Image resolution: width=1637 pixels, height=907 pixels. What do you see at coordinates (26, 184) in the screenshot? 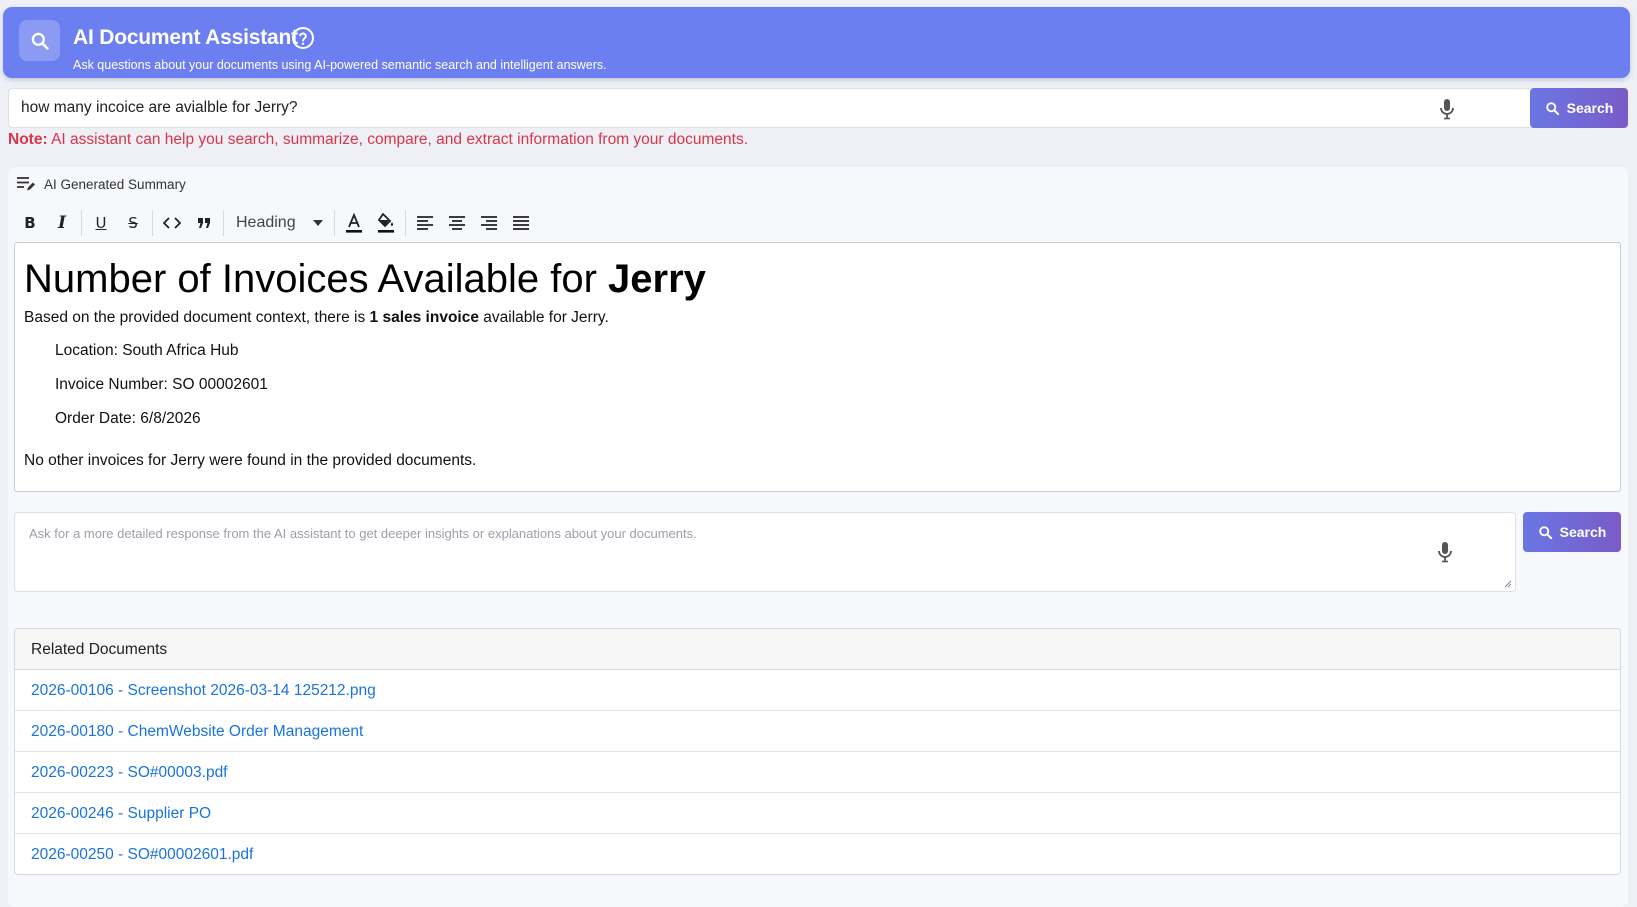
I see `notes-edit-icon` at bounding box center [26, 184].